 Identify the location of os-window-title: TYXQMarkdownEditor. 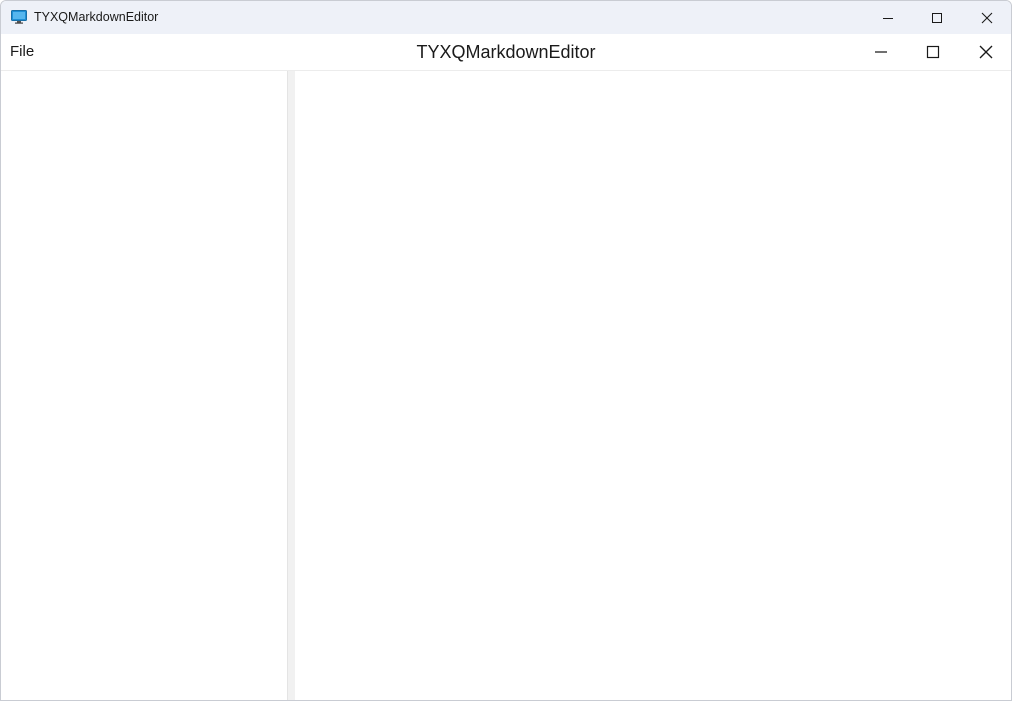
(96, 17).